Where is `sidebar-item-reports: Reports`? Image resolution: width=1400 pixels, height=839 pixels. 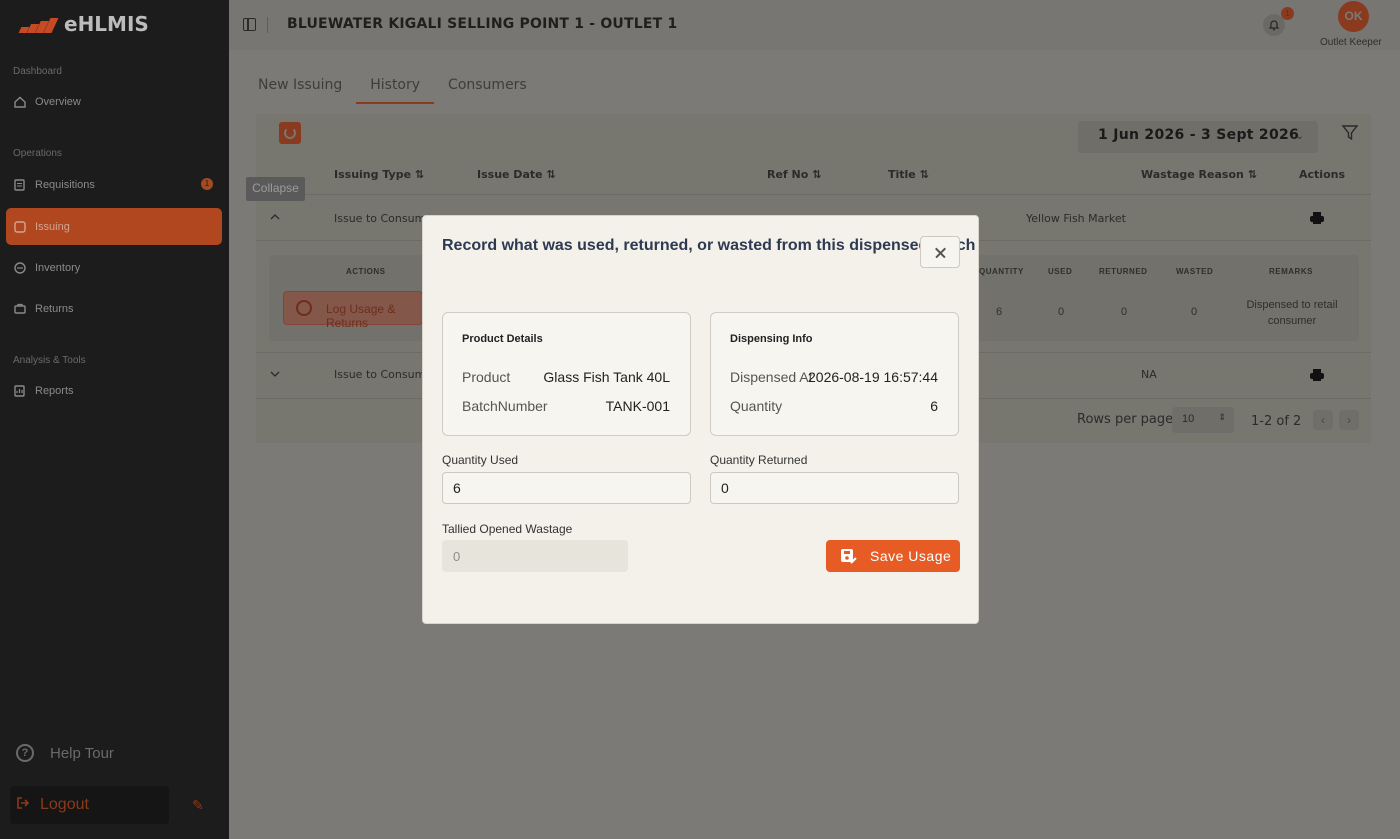 sidebar-item-reports: Reports is located at coordinates (114, 390).